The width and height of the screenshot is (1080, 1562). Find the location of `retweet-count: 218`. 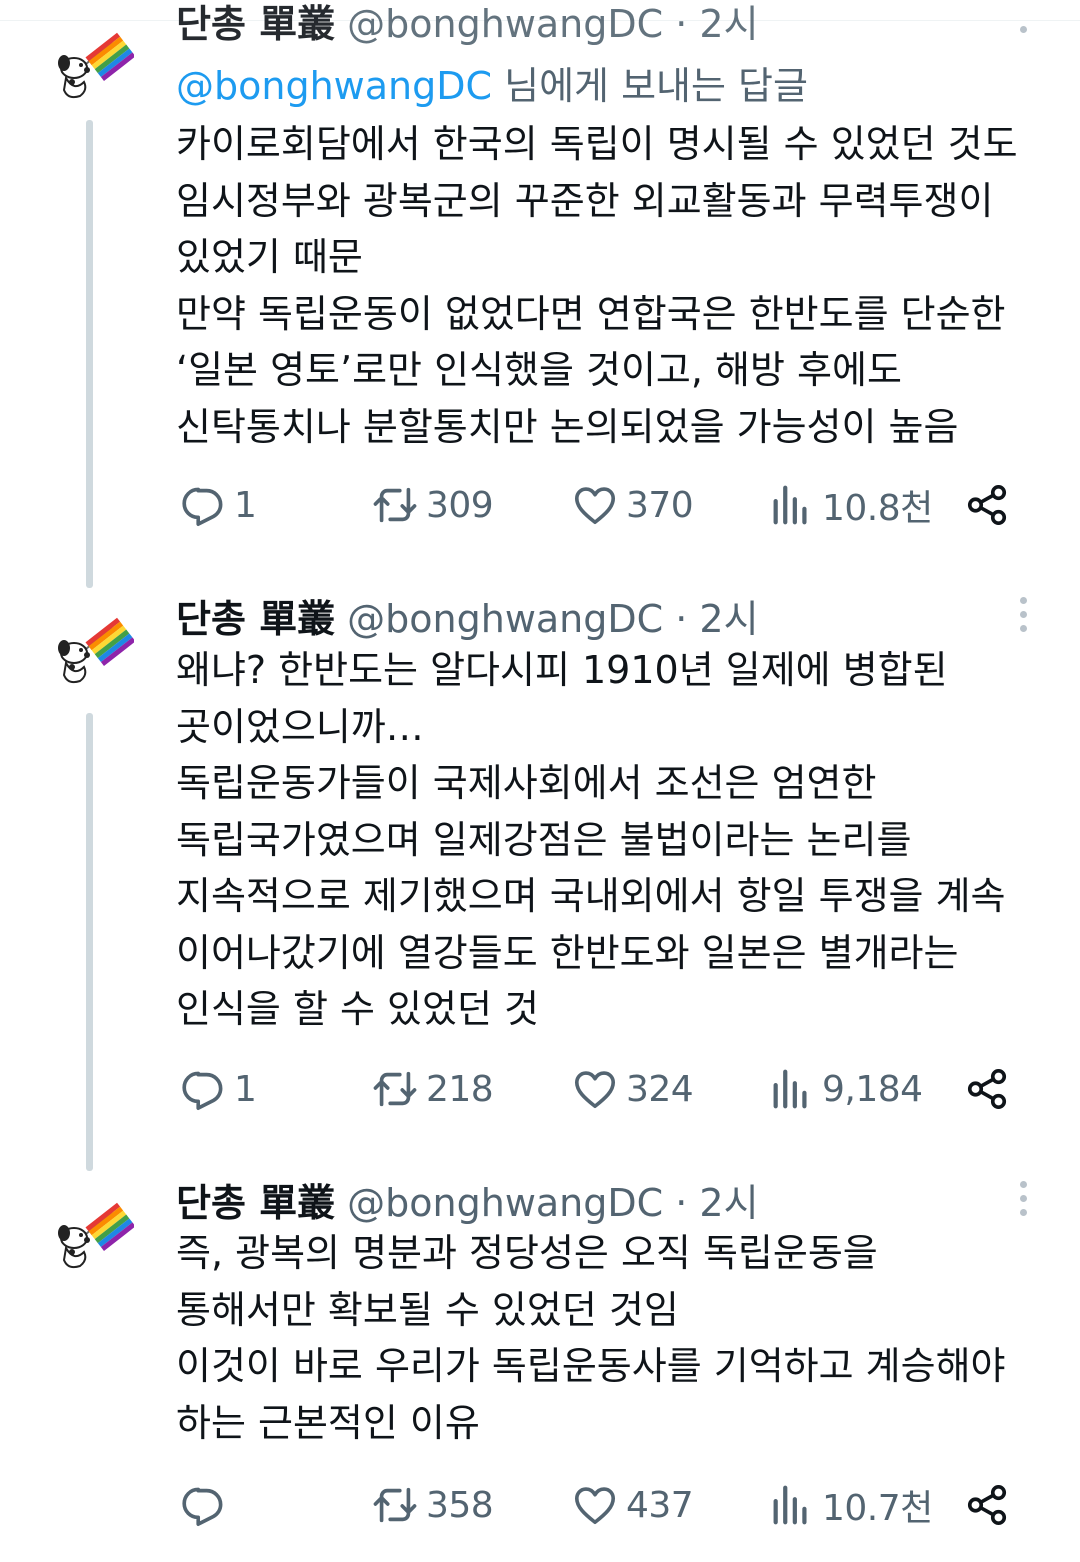

retweet-count: 218 is located at coordinates (460, 1089).